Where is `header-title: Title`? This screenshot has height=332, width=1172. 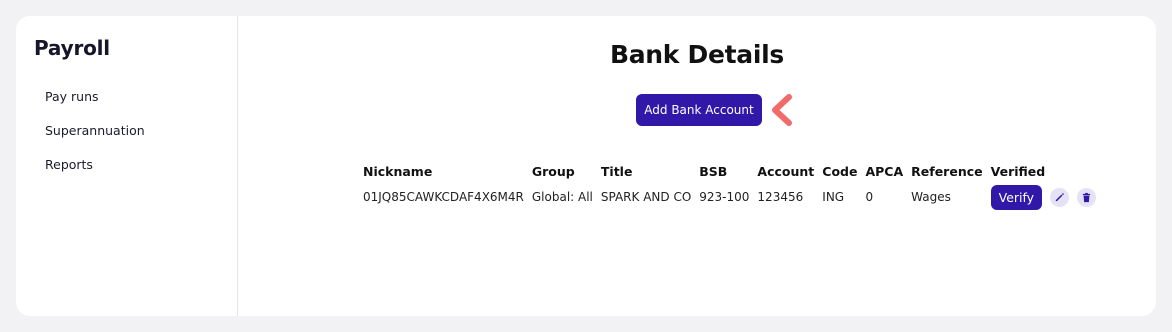
header-title: Title is located at coordinates (616, 171).